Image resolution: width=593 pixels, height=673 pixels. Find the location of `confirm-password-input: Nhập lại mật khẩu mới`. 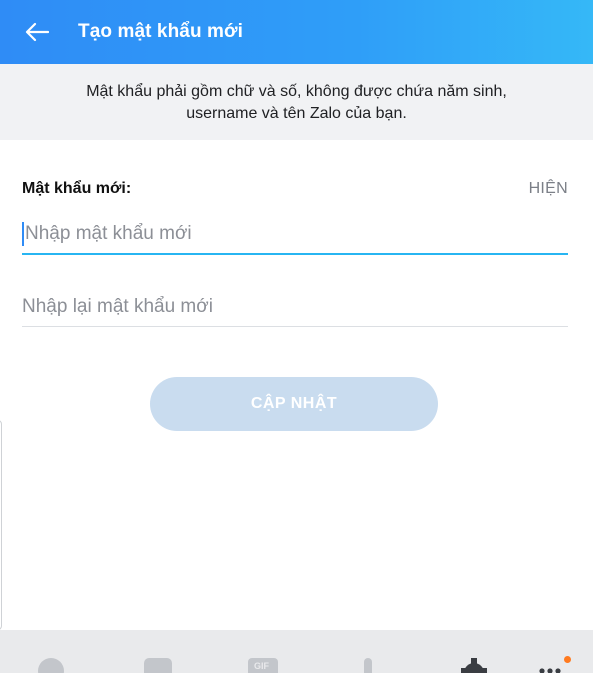

confirm-password-input: Nhập lại mật khẩu mới is located at coordinates (295, 307).